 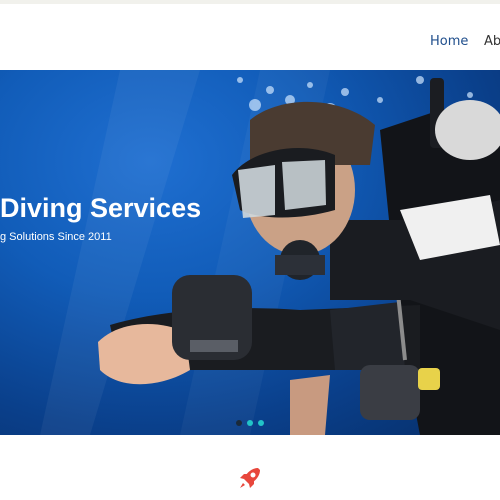 What do you see at coordinates (250, 44) in the screenshot?
I see `main-nav: Home Ab` at bounding box center [250, 44].